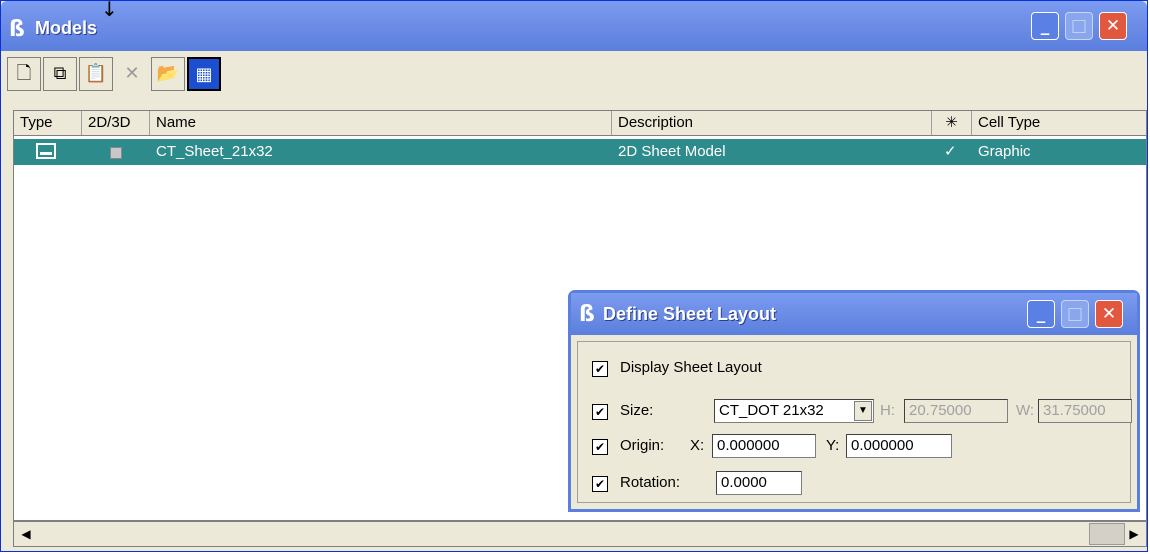  I want to click on window-title: Models, so click(66, 28).